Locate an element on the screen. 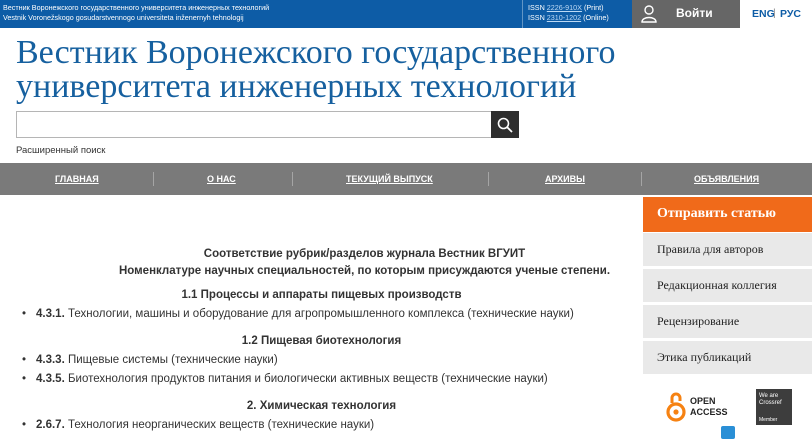  open-access-icon is located at coordinates (676, 407).